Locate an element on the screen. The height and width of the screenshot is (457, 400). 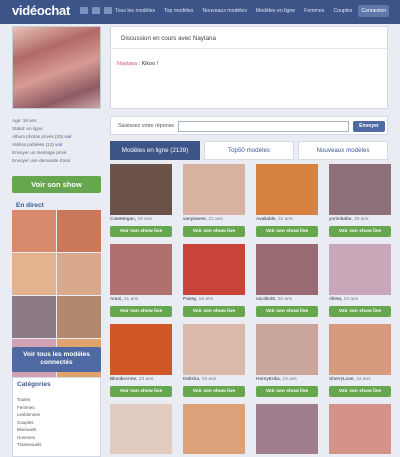
videos-view-link: voir is located at coordinates (58, 144).